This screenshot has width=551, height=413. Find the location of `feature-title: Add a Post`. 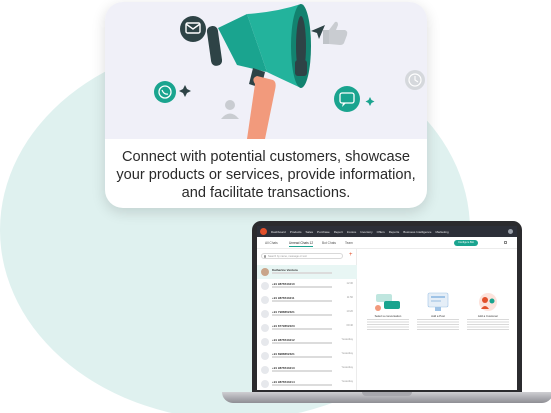

feature-title: Add a Post is located at coordinates (438, 316).